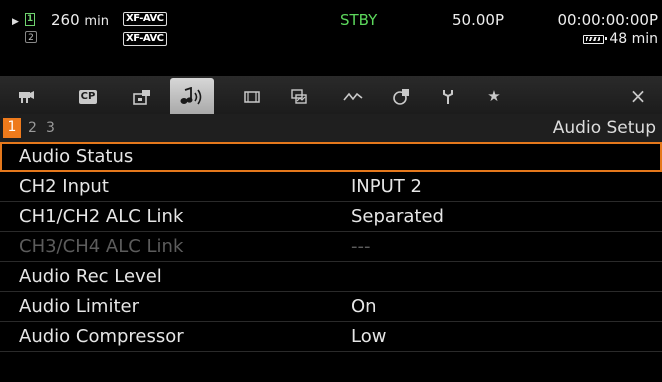 The image size is (662, 382). Describe the element at coordinates (331, 277) in the screenshot. I see `menu-item-audio-rec-level: Audio Rec Level` at that location.